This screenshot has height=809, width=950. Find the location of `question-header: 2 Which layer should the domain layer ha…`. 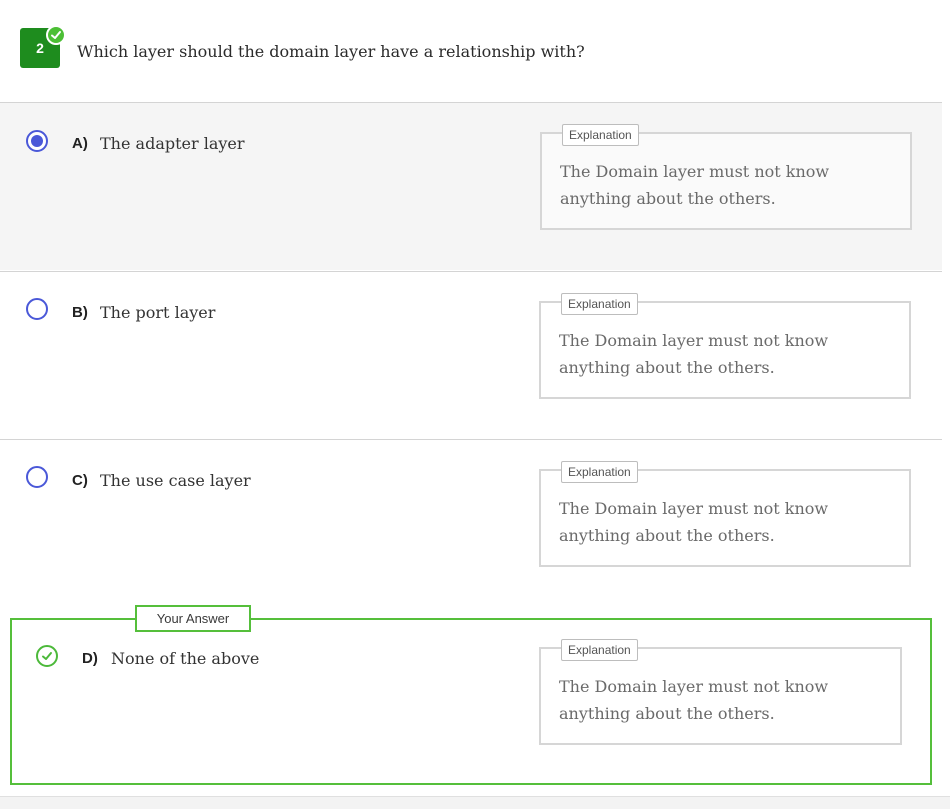

question-header: 2 Which layer should the domain layer ha… is located at coordinates (471, 51).